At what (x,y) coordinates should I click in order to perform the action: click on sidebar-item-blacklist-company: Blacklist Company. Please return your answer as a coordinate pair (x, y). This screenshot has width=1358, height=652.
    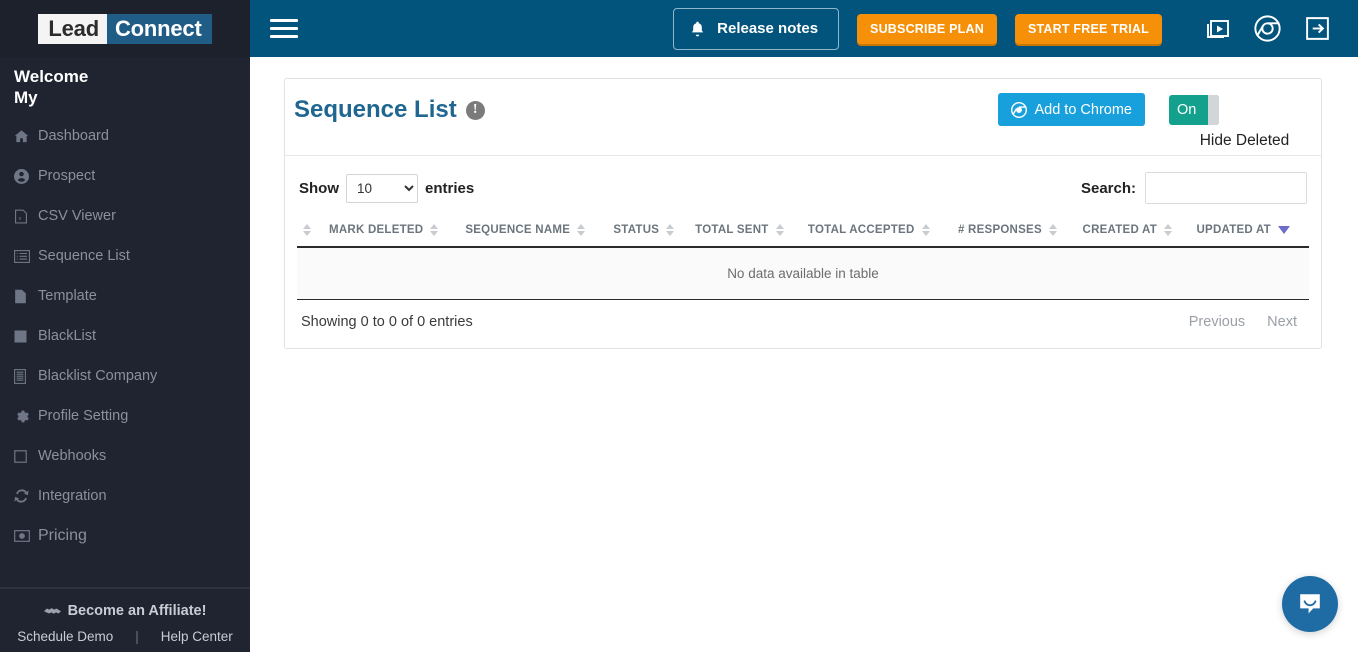
    Looking at the image, I should click on (125, 376).